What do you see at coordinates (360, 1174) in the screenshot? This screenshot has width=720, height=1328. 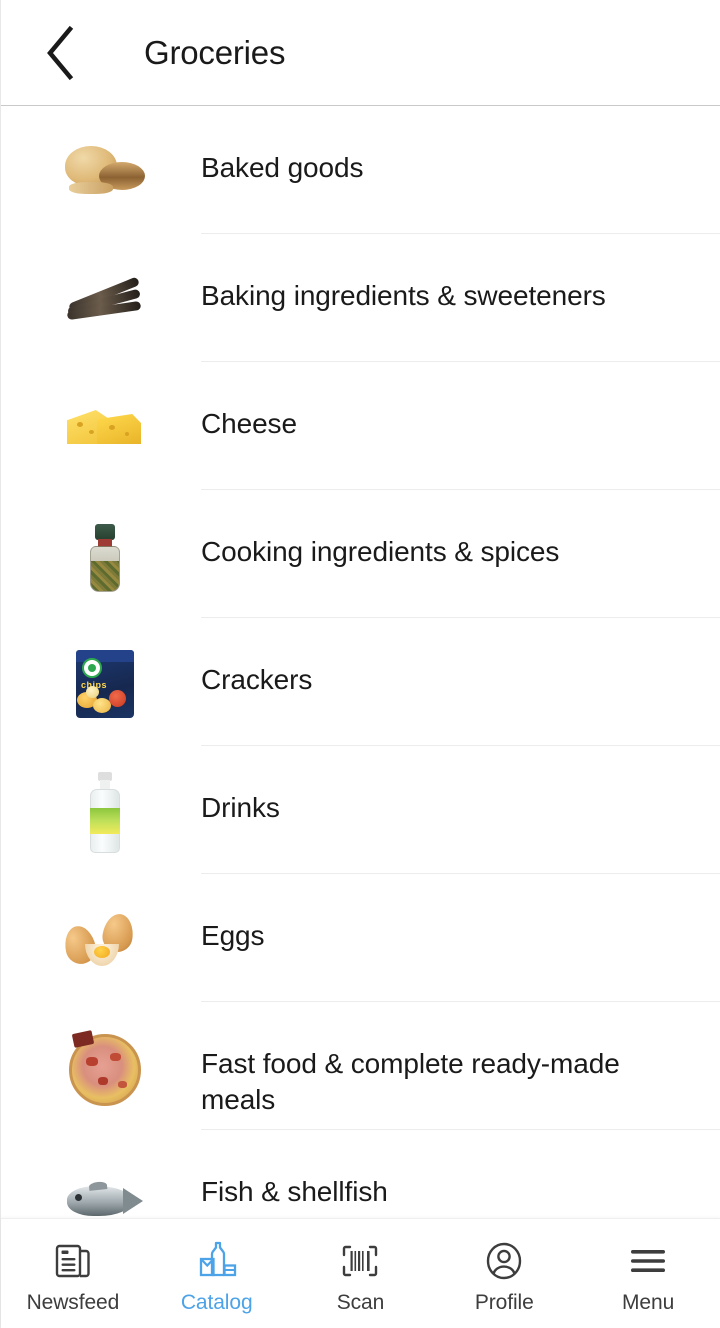 I see `list-item: Fish & shellfish` at bounding box center [360, 1174].